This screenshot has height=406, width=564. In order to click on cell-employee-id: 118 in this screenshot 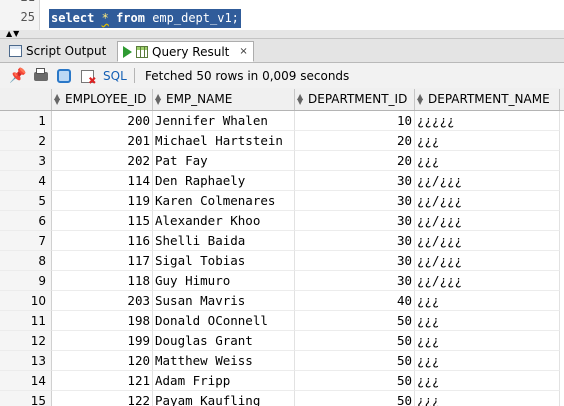, I will do `click(102, 281)`.